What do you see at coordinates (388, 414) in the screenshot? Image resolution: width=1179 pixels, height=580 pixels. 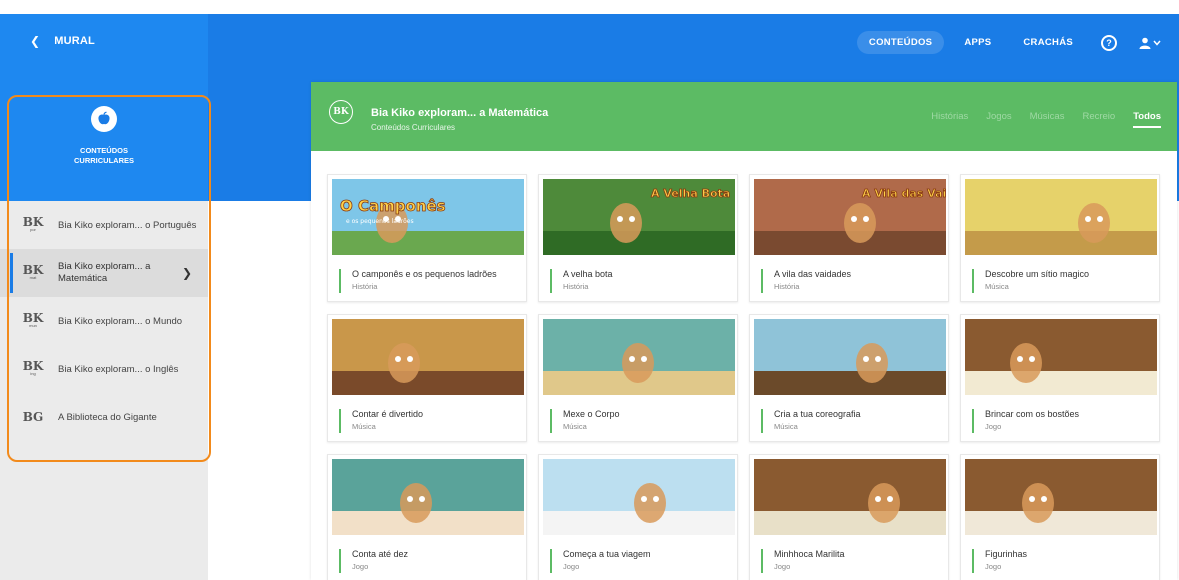 I see `card-title: Contar é divertido` at bounding box center [388, 414].